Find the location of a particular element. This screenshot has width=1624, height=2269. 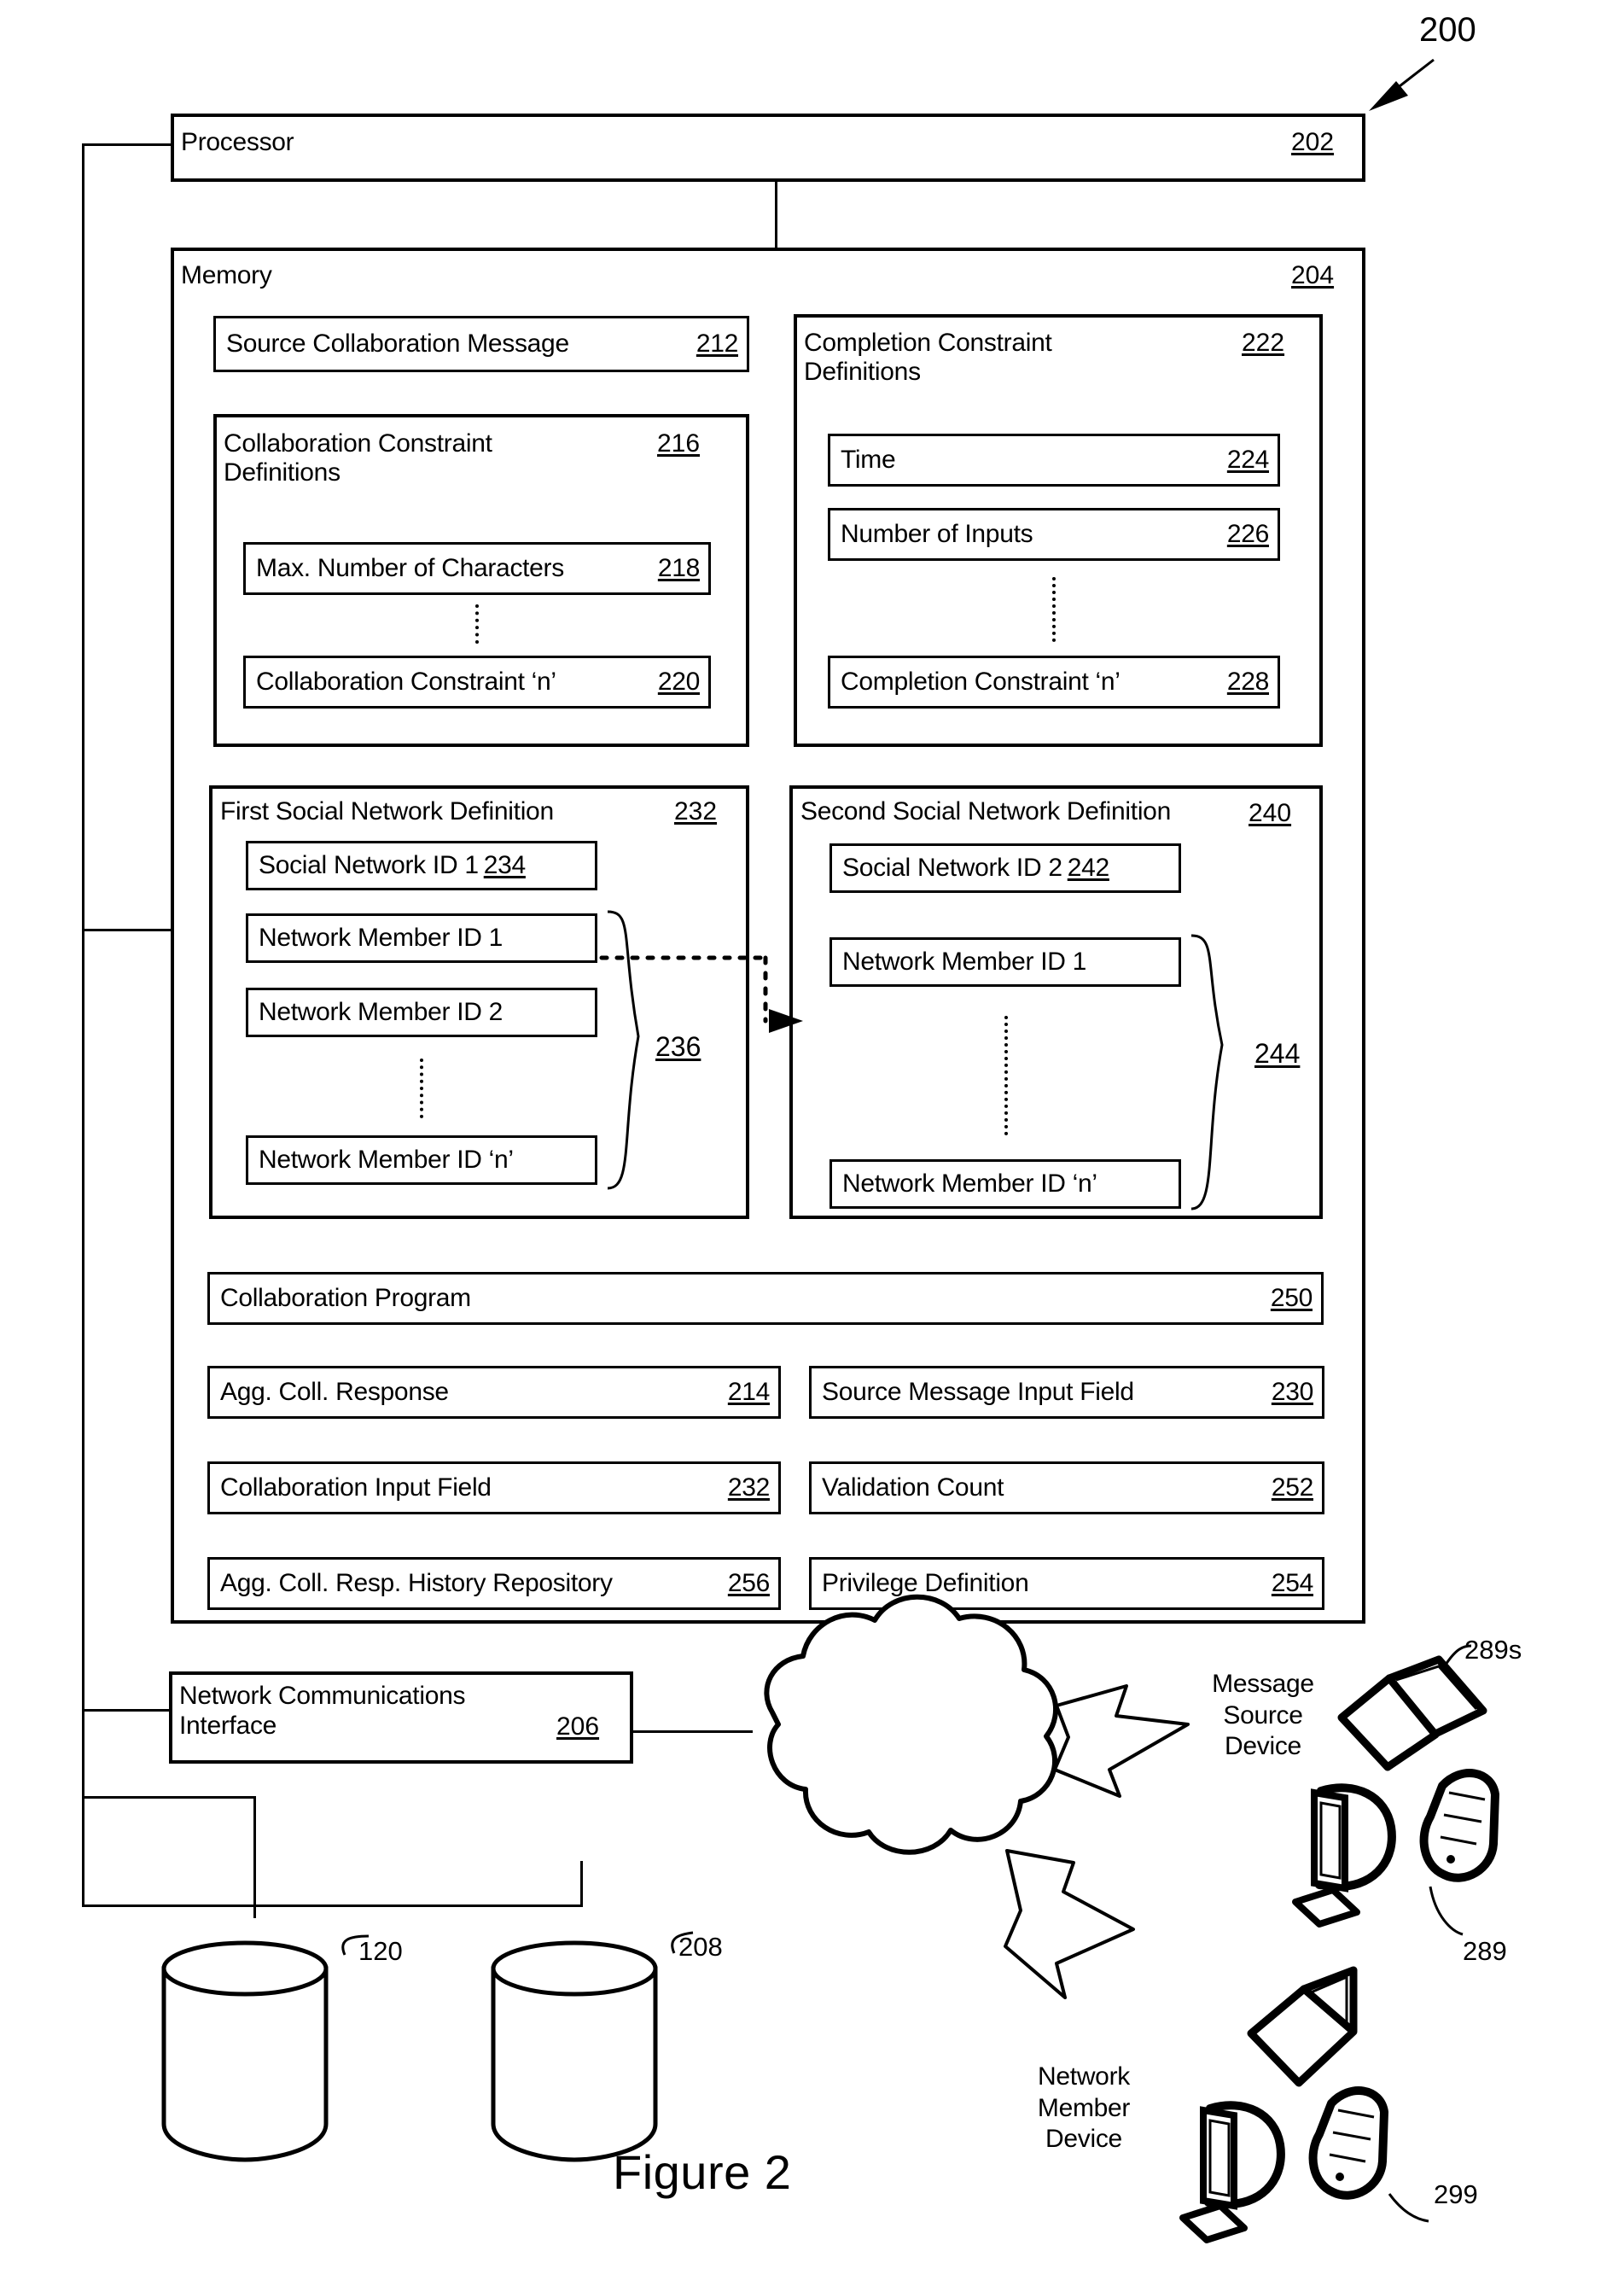

message-source-group-ref: 289 is located at coordinates (1485, 1951).